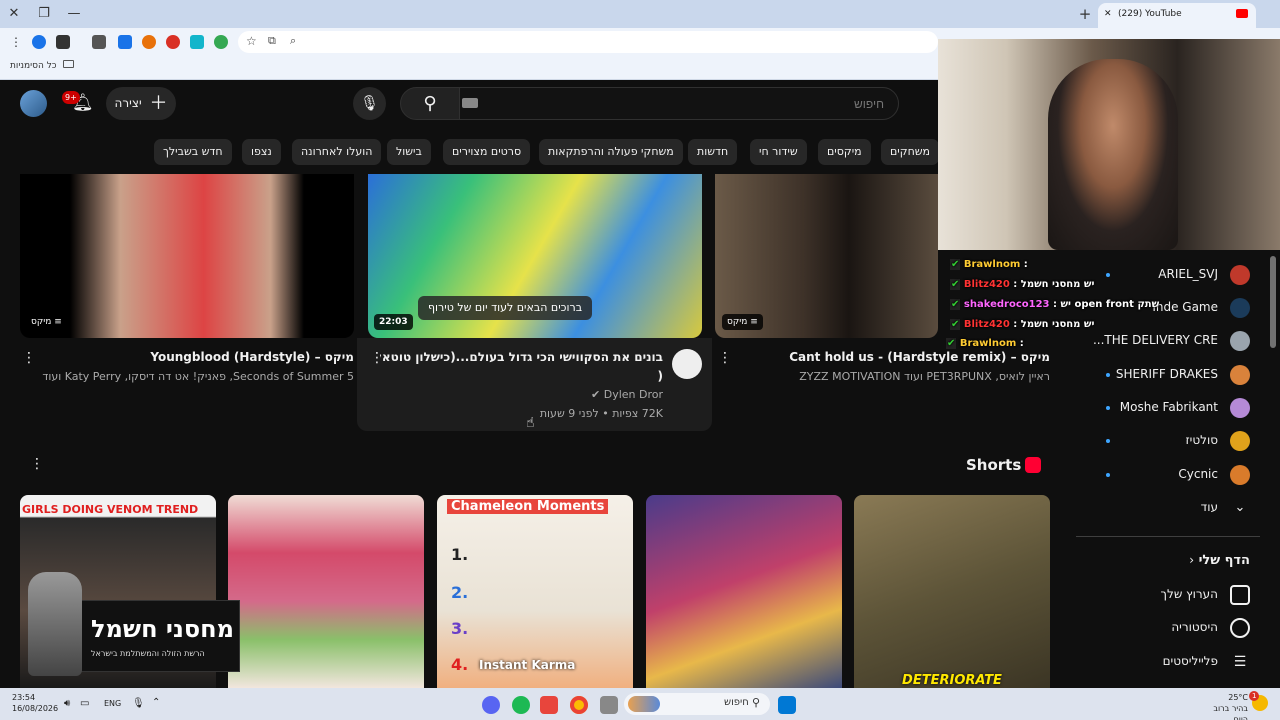 The width and height of the screenshot is (1280, 720). What do you see at coordinates (1085, 14) in the screenshot?
I see `new-tab-icon: +` at bounding box center [1085, 14].